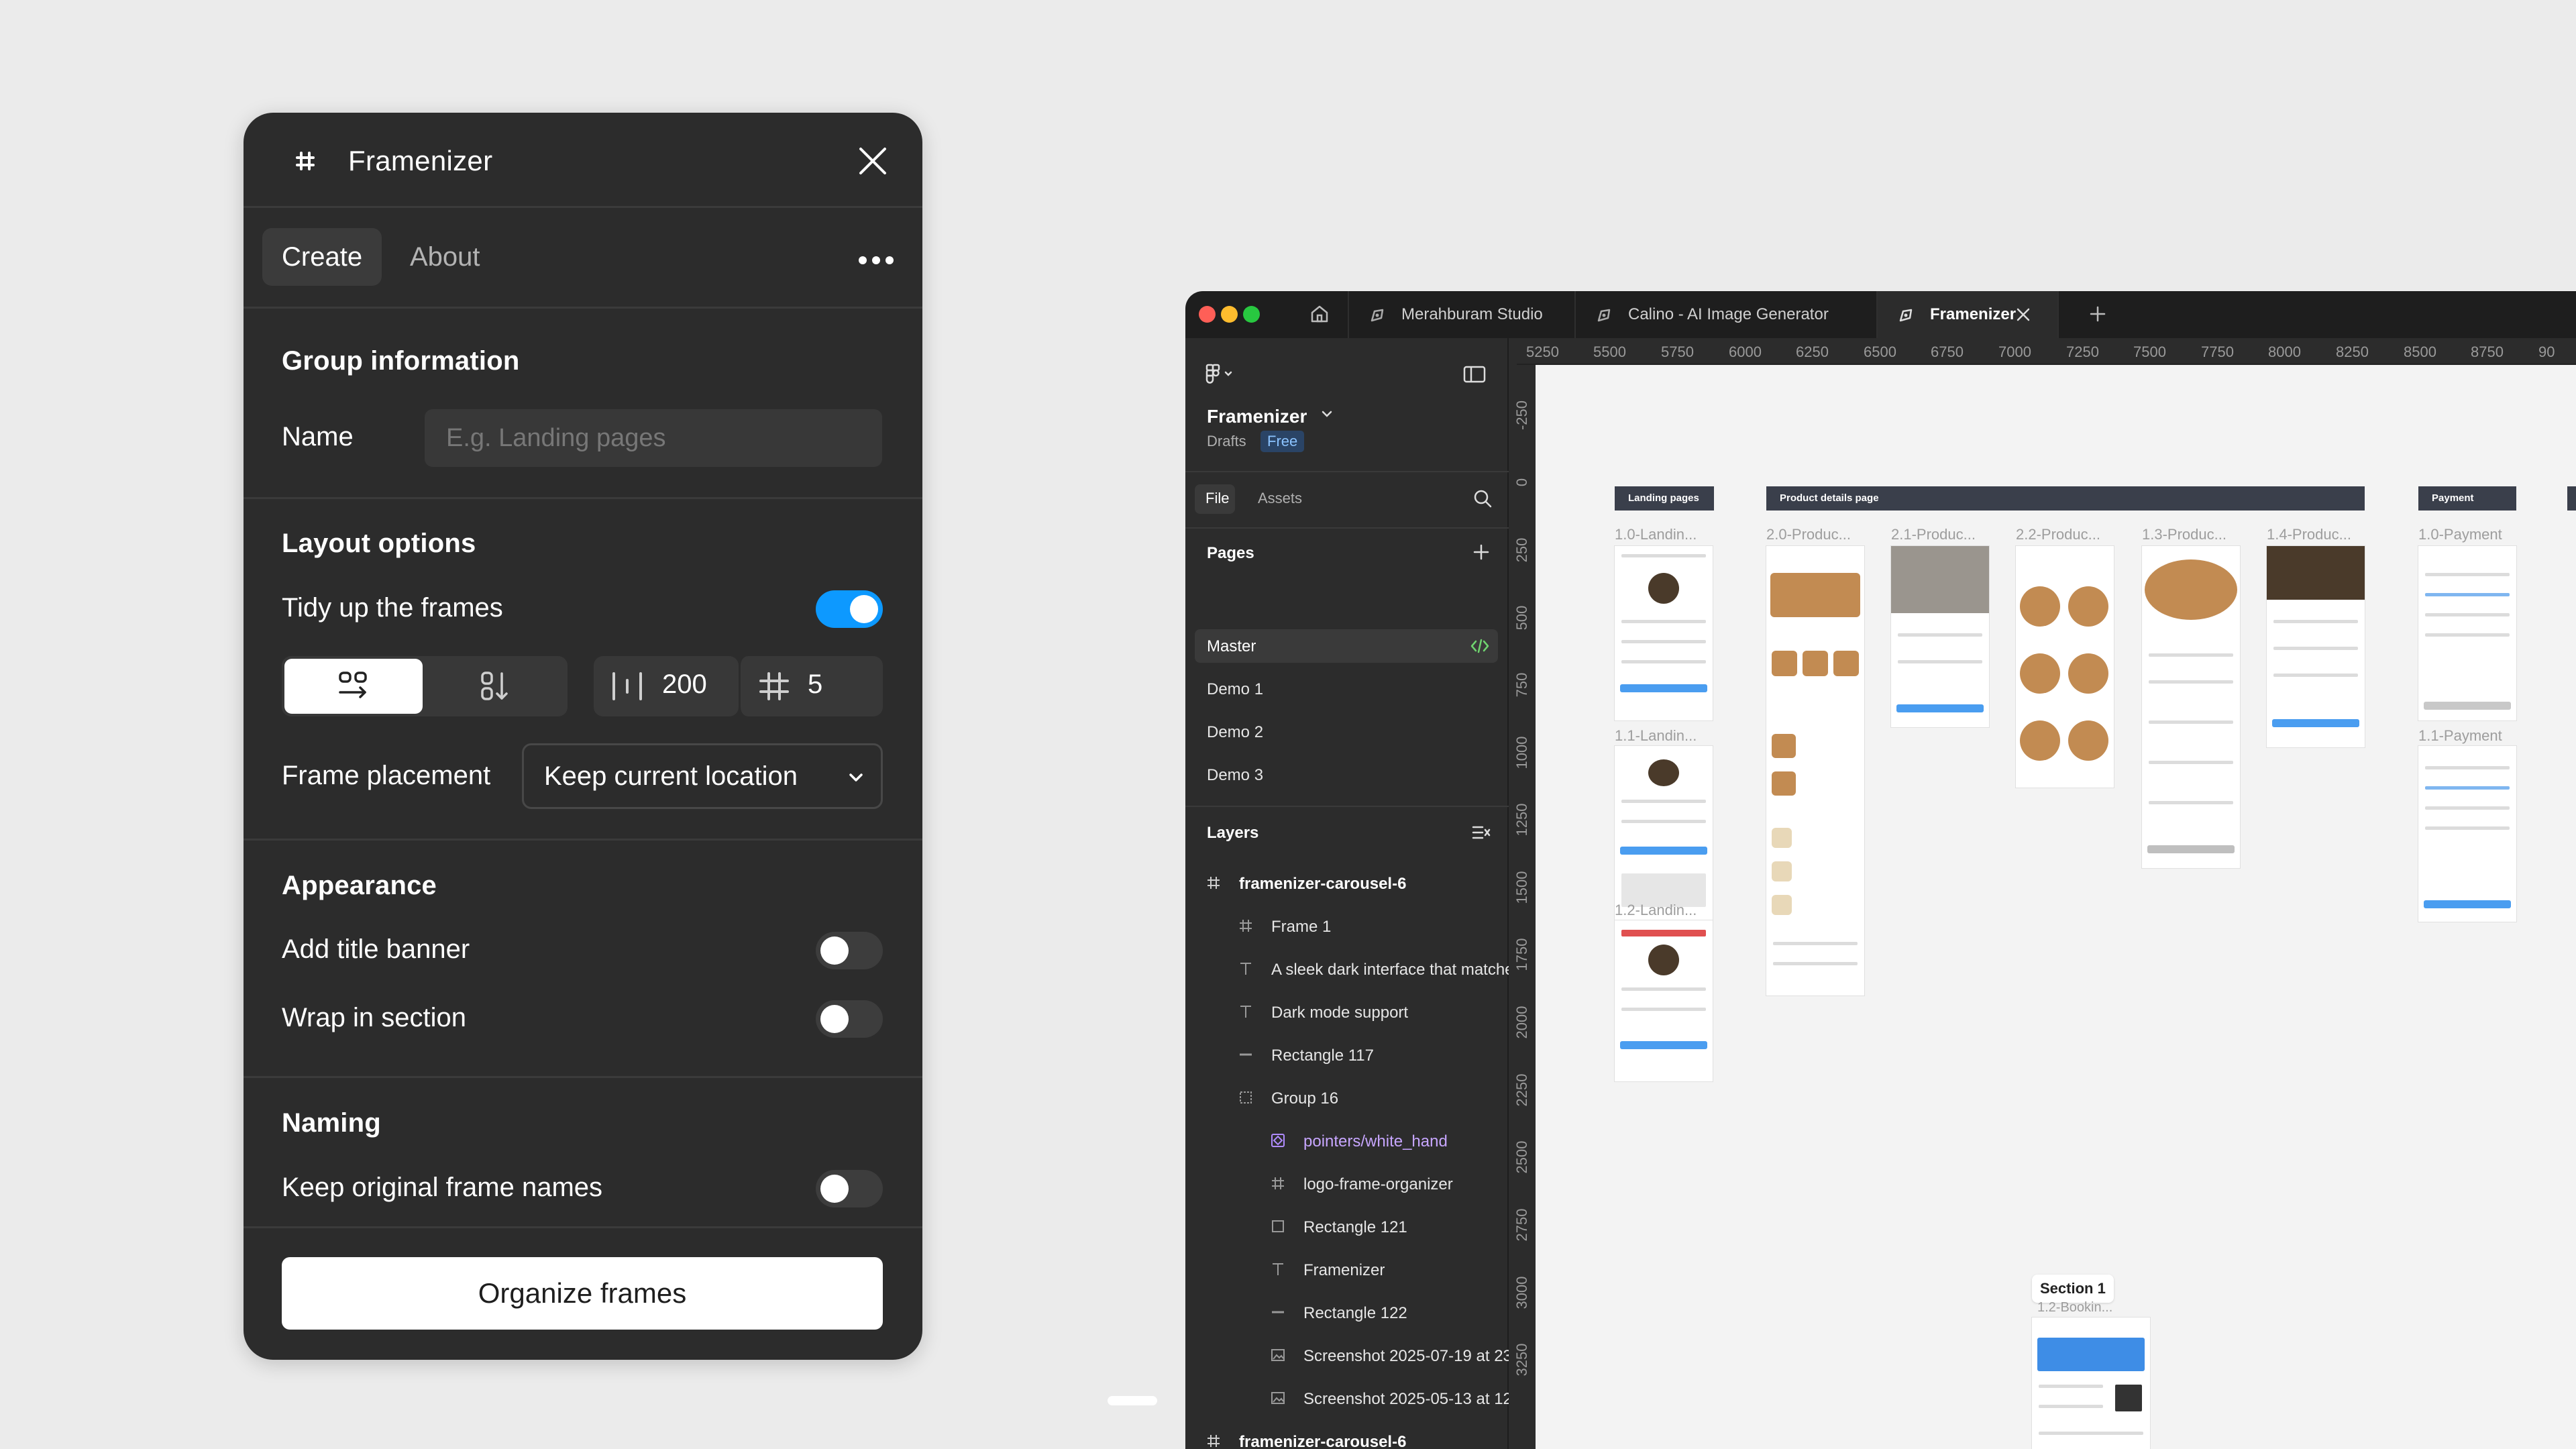 Image resolution: width=2576 pixels, height=1449 pixels. Describe the element at coordinates (1344, 1270) in the screenshot. I see `layer-item: Framenizer` at that location.